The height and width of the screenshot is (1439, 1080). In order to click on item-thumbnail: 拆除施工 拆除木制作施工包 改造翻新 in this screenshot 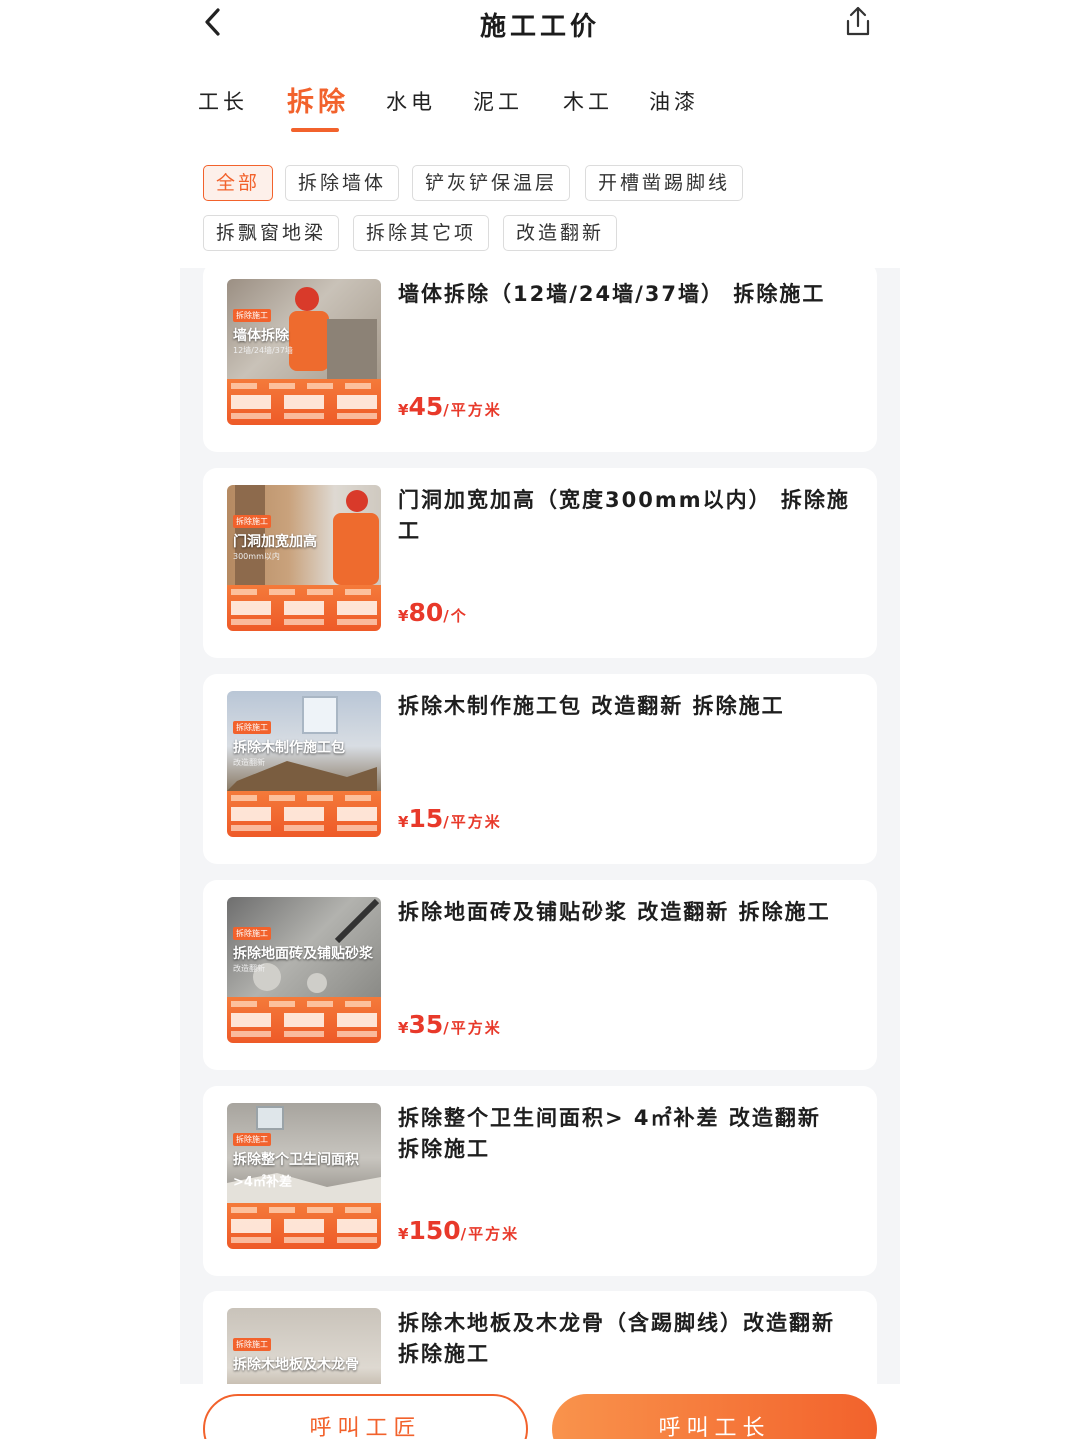, I will do `click(304, 764)`.